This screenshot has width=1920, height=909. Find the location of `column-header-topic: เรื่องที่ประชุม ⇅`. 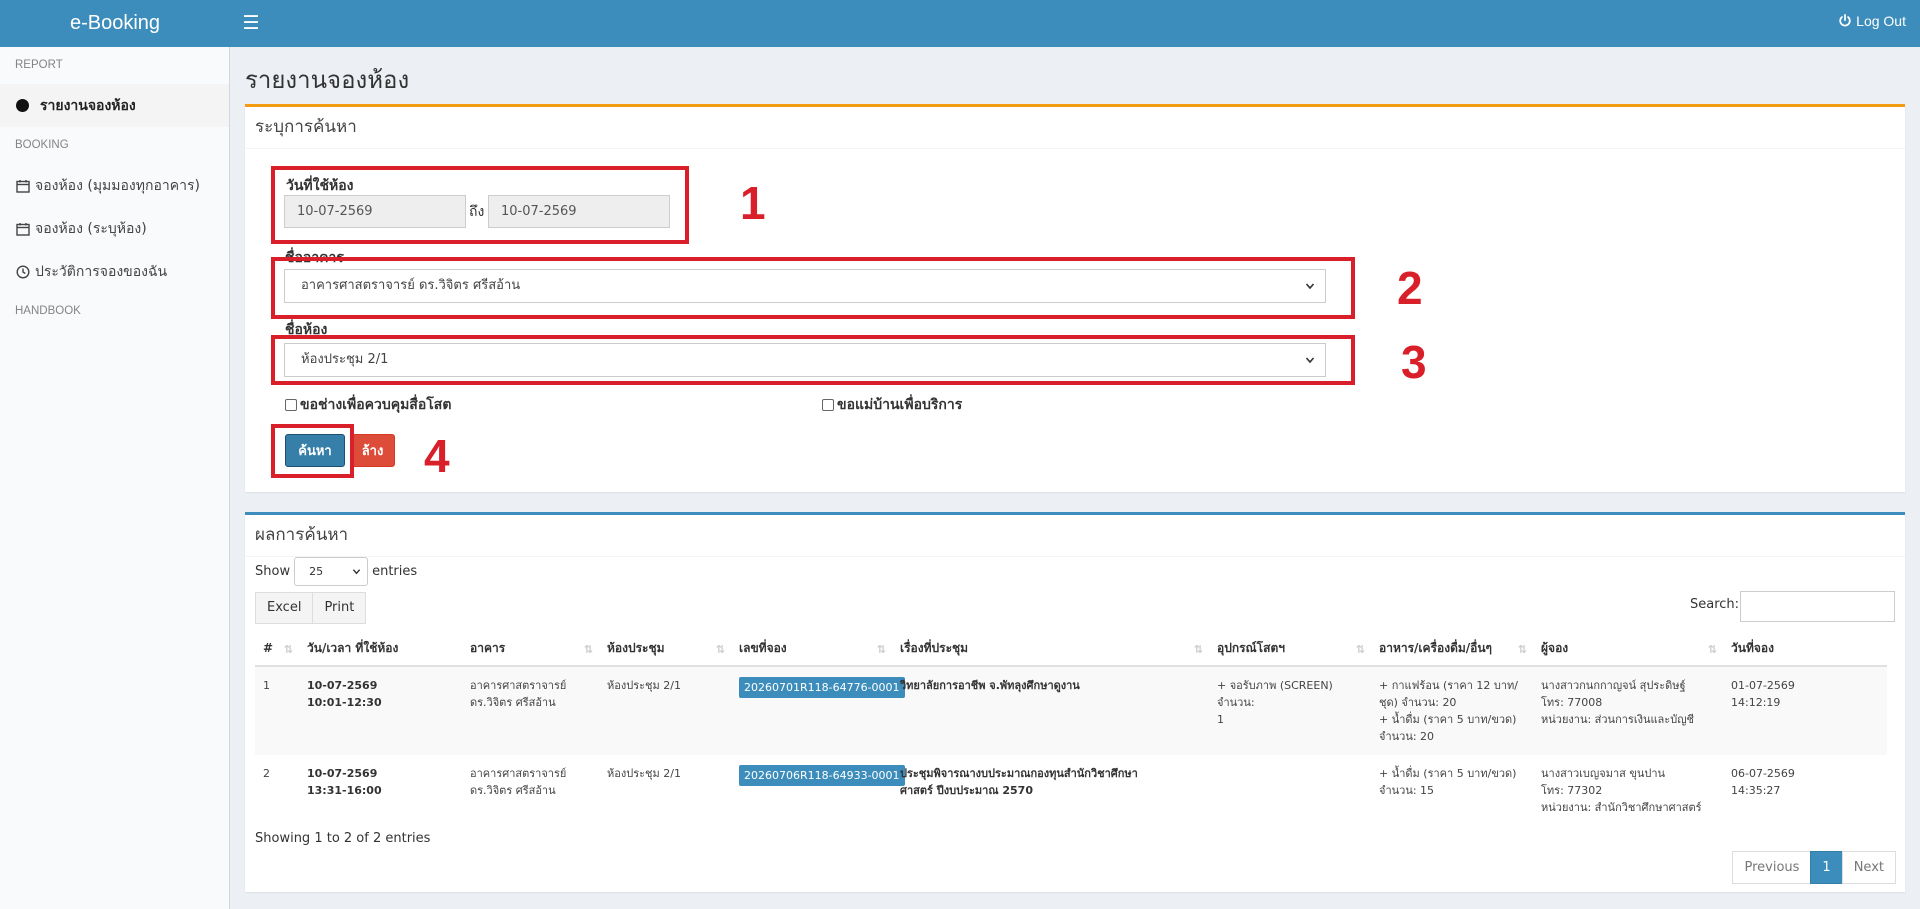

column-header-topic: เรื่องที่ประชุม ⇅ is located at coordinates (1050, 649).